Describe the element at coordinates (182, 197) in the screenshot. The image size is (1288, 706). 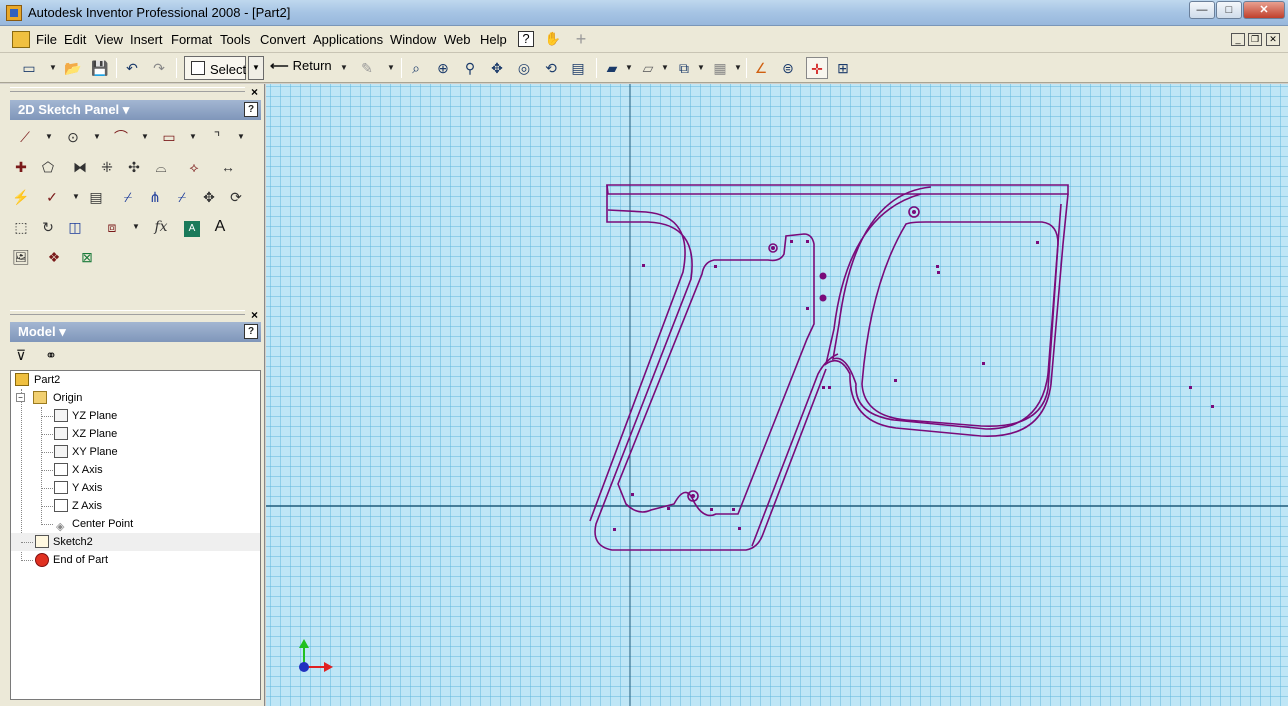
I see `break-tool-icon: ⌿` at that location.